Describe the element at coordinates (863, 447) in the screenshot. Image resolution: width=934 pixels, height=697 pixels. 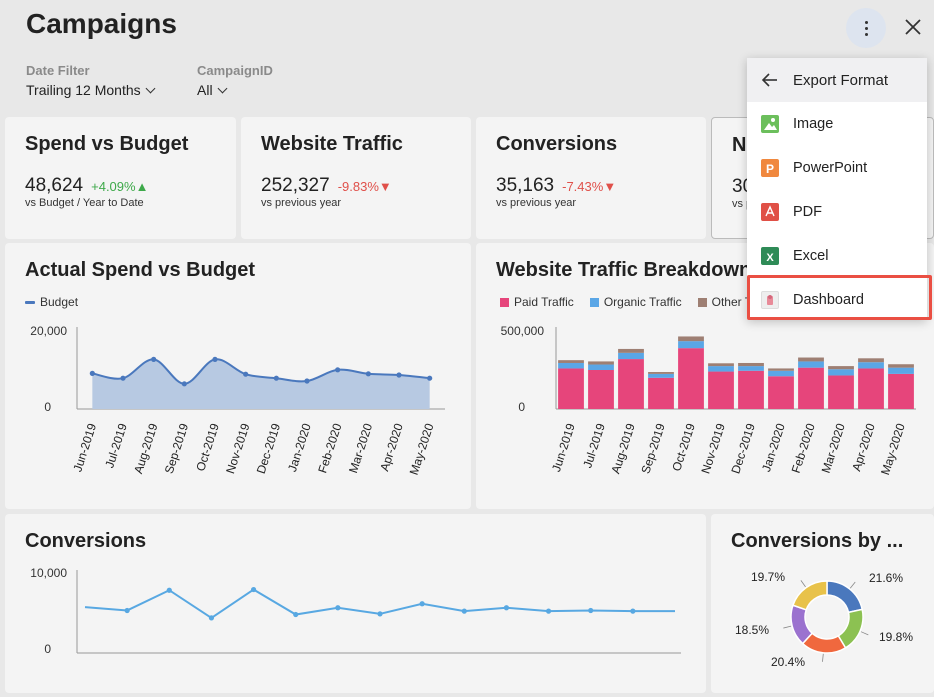
I see `x-tick-label: Apr-2020` at that location.